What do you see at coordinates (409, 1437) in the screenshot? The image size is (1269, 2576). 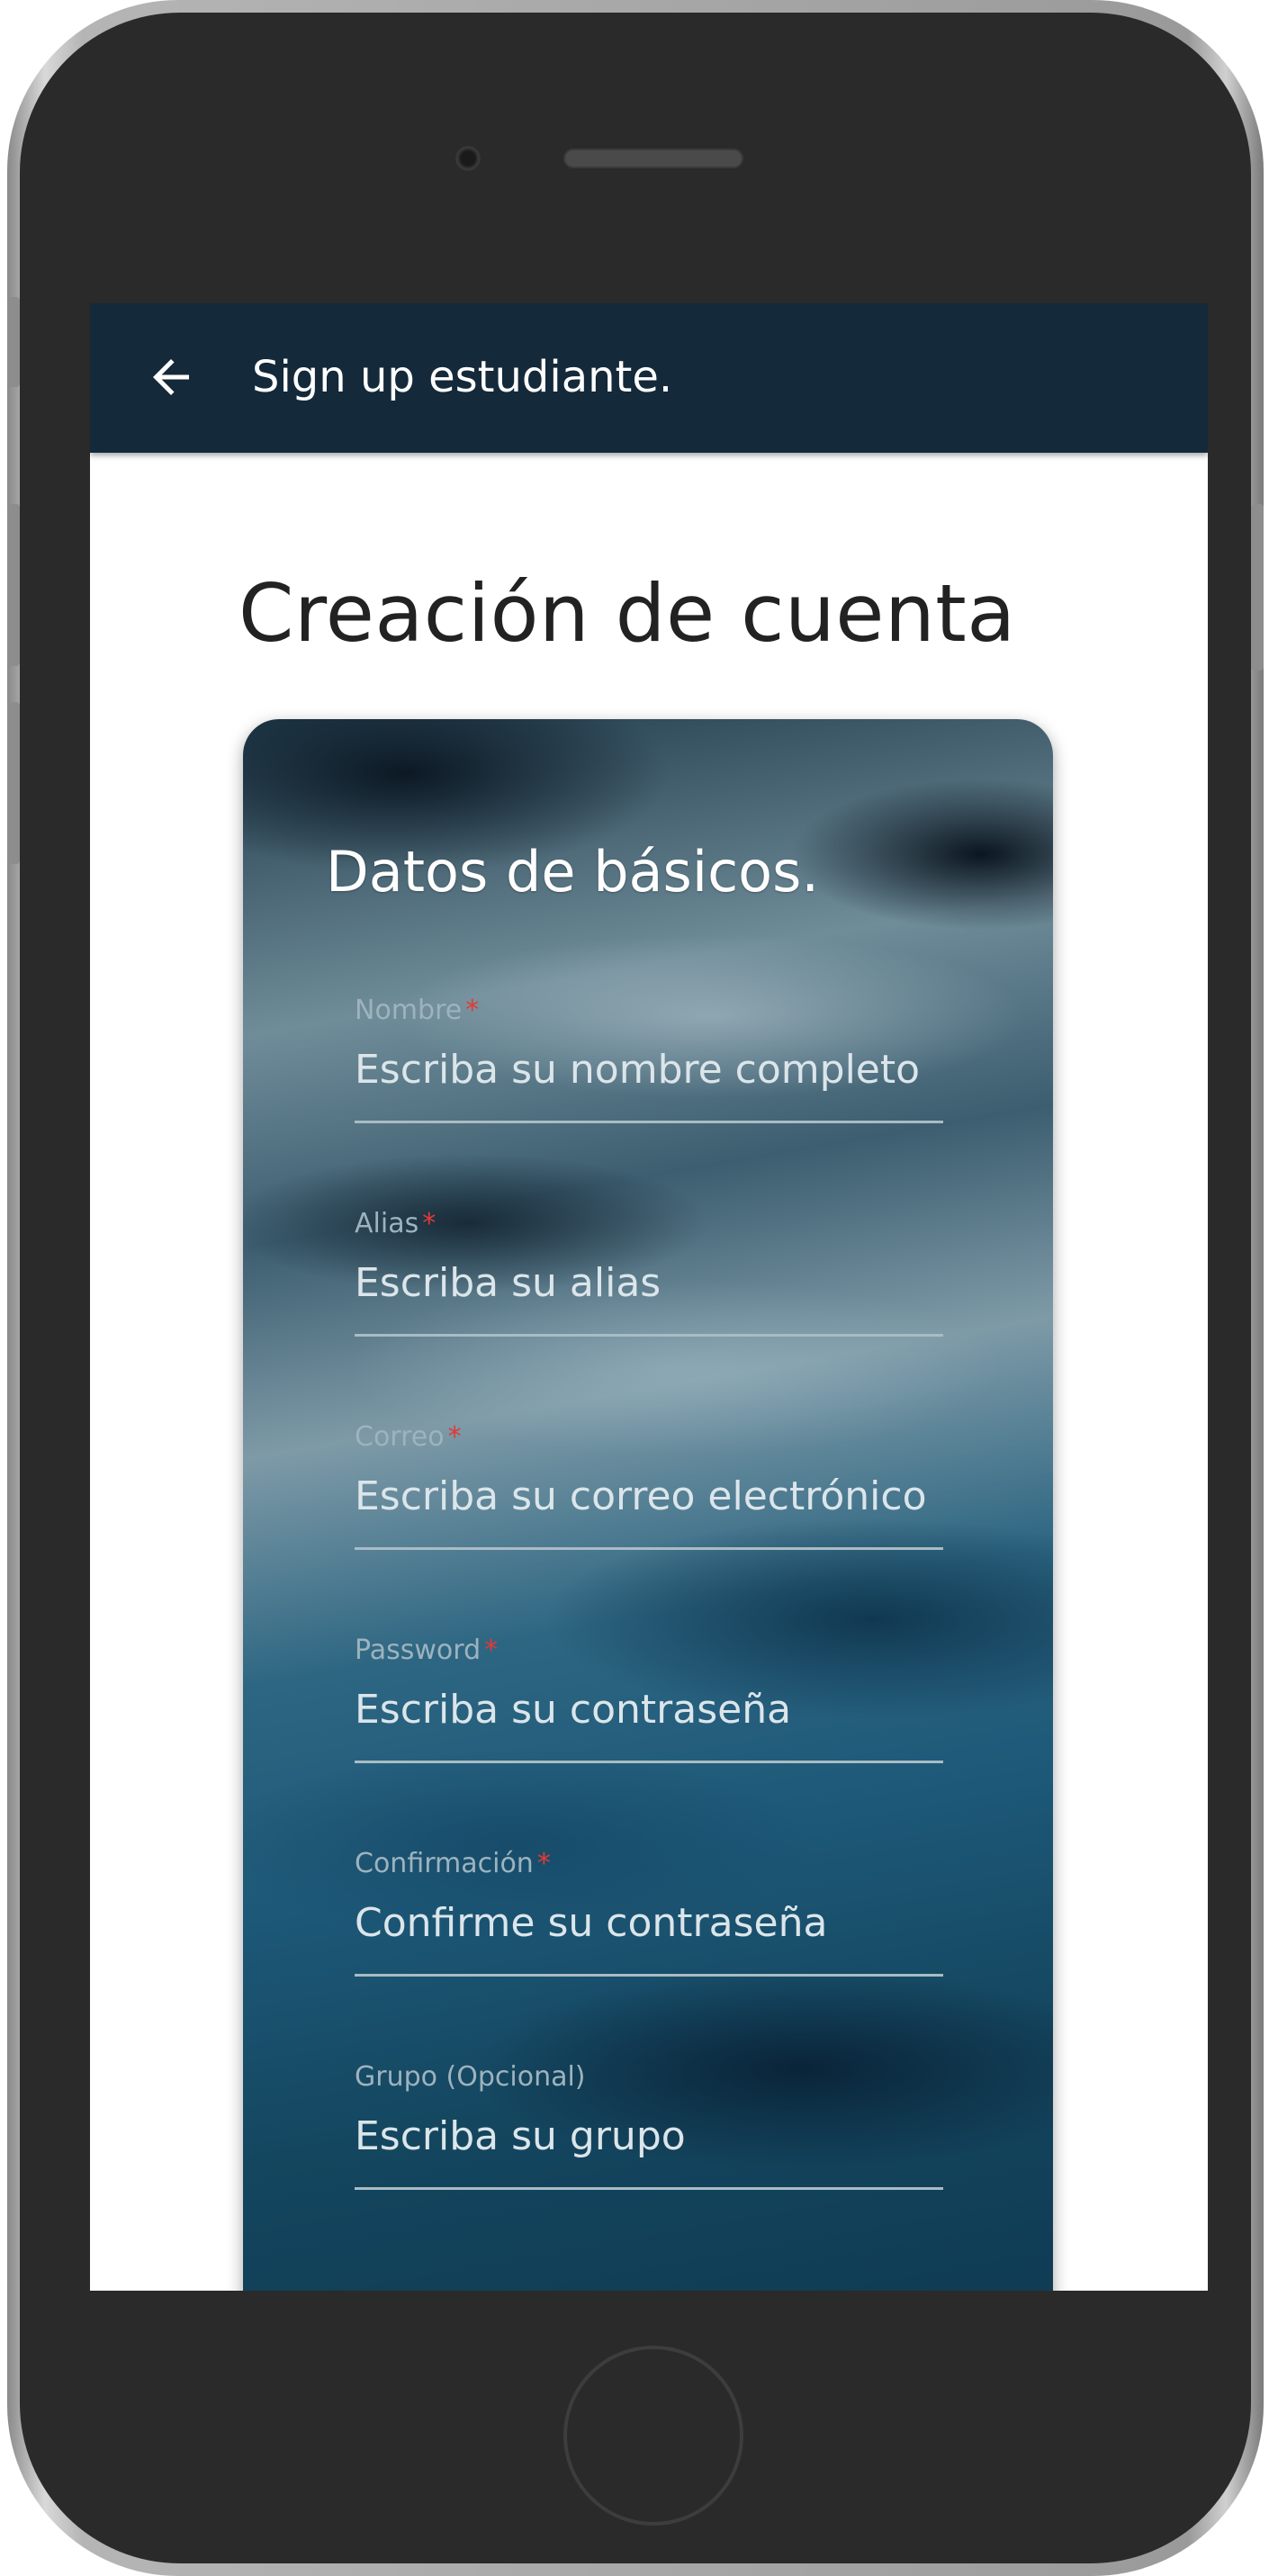 I see `email-label: Correo *` at bounding box center [409, 1437].